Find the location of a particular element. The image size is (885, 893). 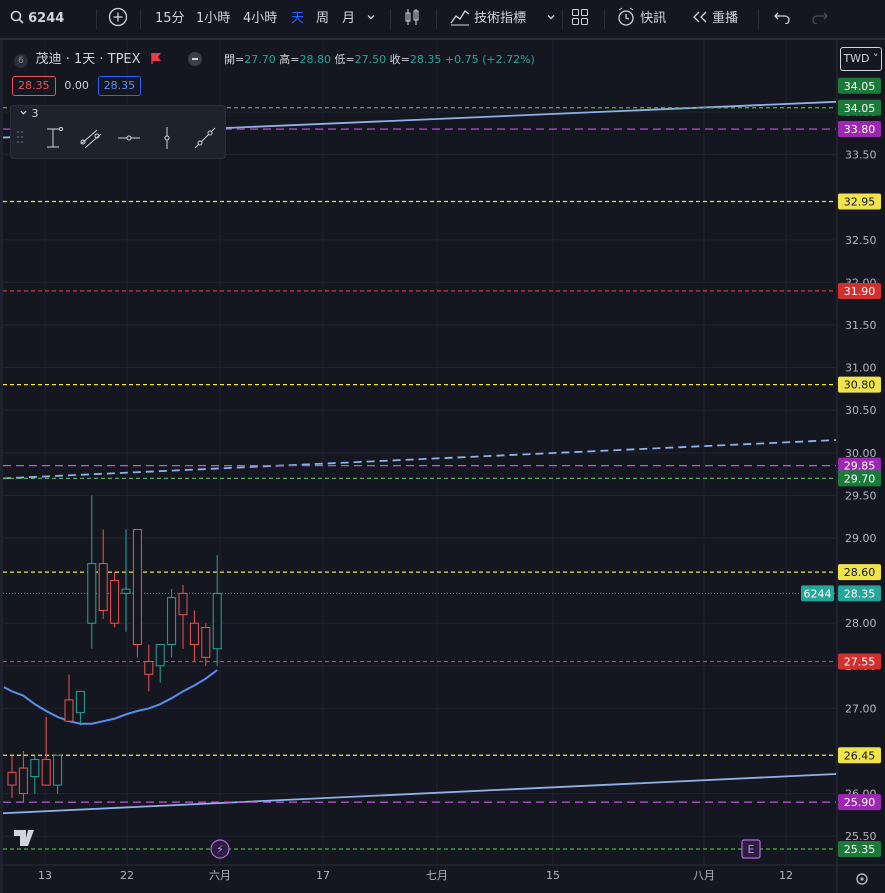

horizontal-ray-icon is located at coordinates (129, 138).